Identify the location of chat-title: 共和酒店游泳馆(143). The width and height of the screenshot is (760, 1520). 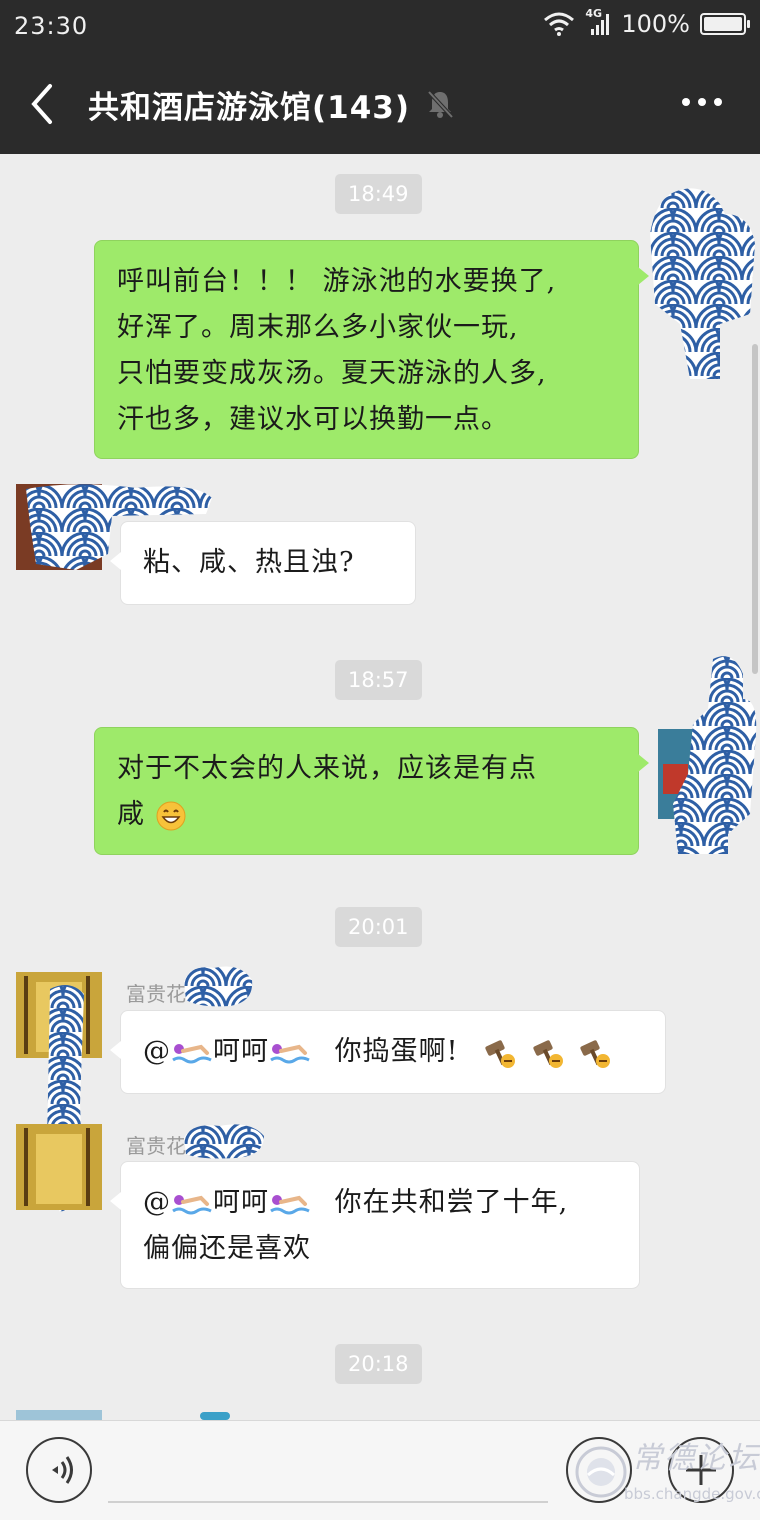
(249, 104).